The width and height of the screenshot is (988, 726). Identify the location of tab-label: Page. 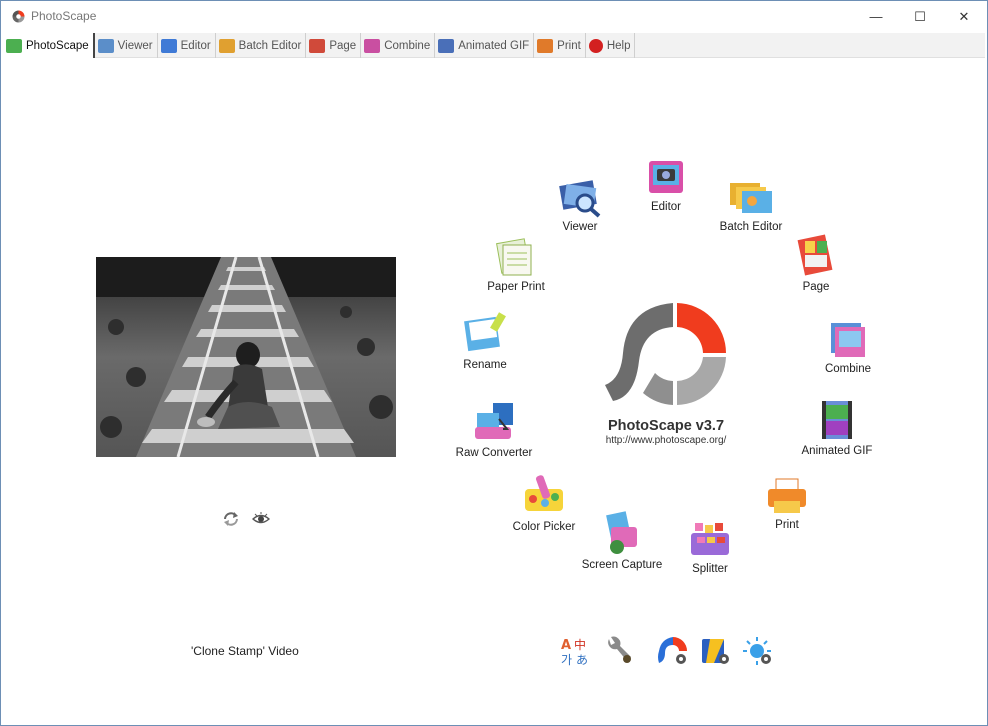
(343, 45).